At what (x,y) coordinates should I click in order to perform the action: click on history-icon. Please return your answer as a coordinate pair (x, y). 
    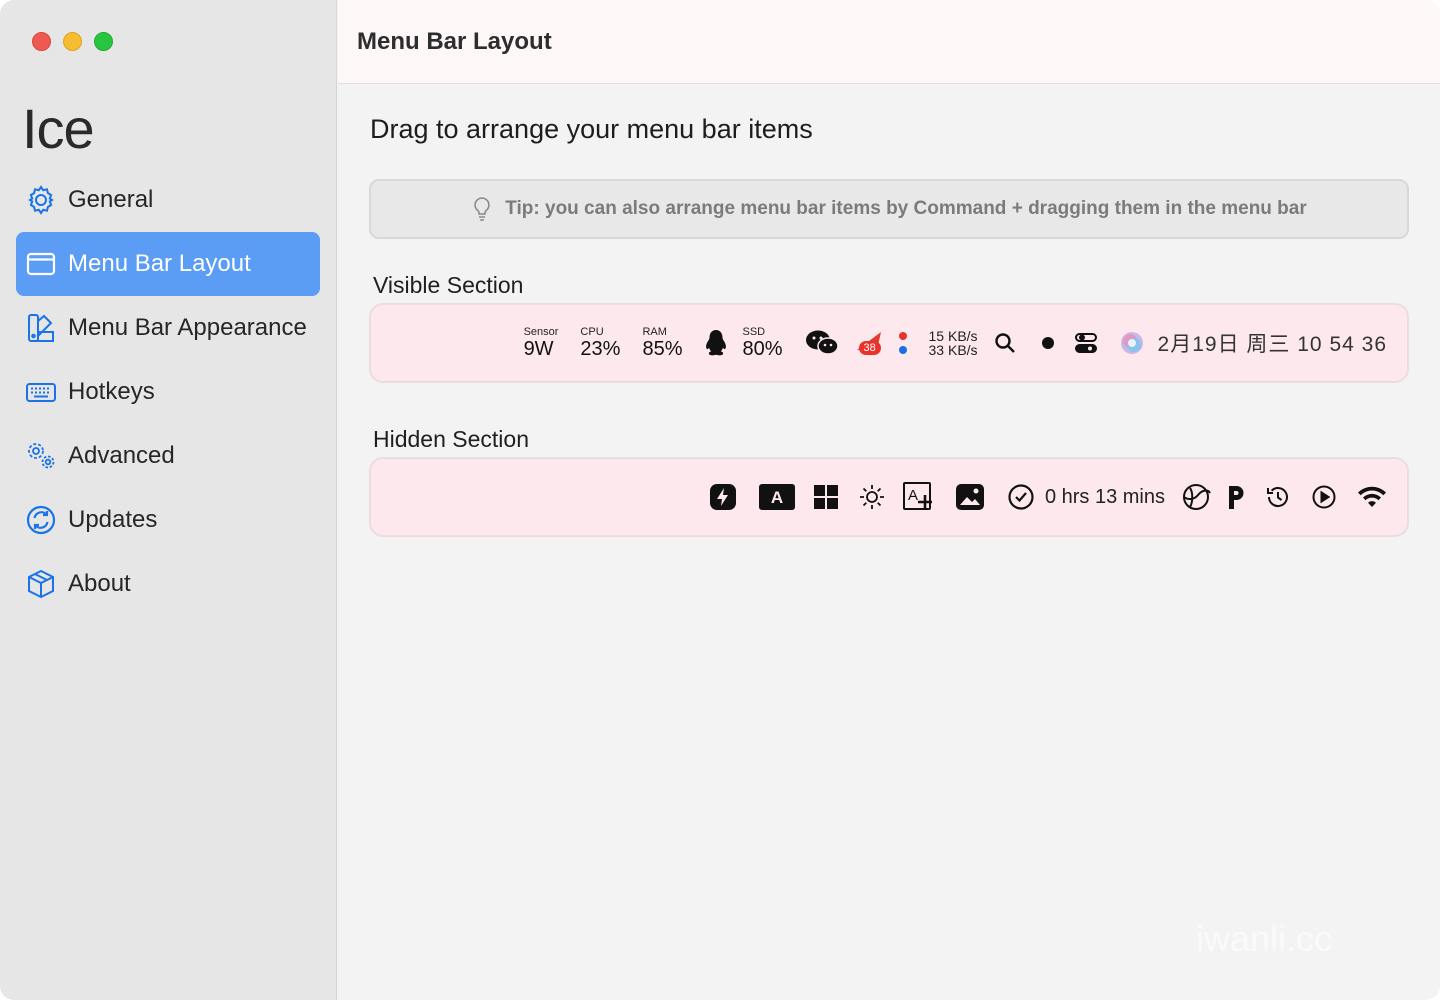
    Looking at the image, I should click on (1278, 497).